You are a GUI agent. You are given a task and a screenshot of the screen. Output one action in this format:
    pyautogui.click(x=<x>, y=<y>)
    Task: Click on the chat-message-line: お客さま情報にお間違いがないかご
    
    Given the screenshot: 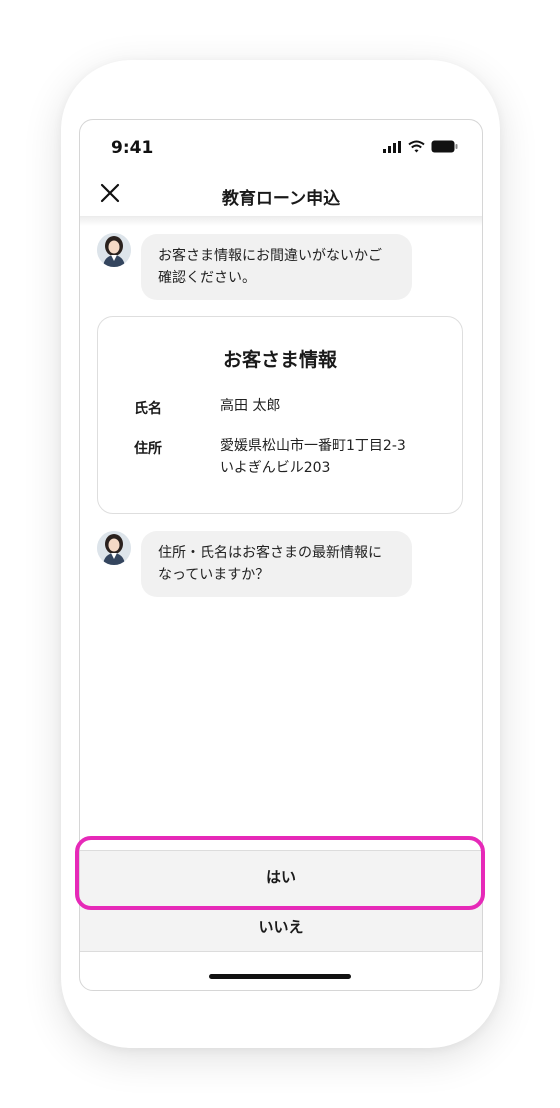 What is the action you would take?
    pyautogui.click(x=270, y=256)
    